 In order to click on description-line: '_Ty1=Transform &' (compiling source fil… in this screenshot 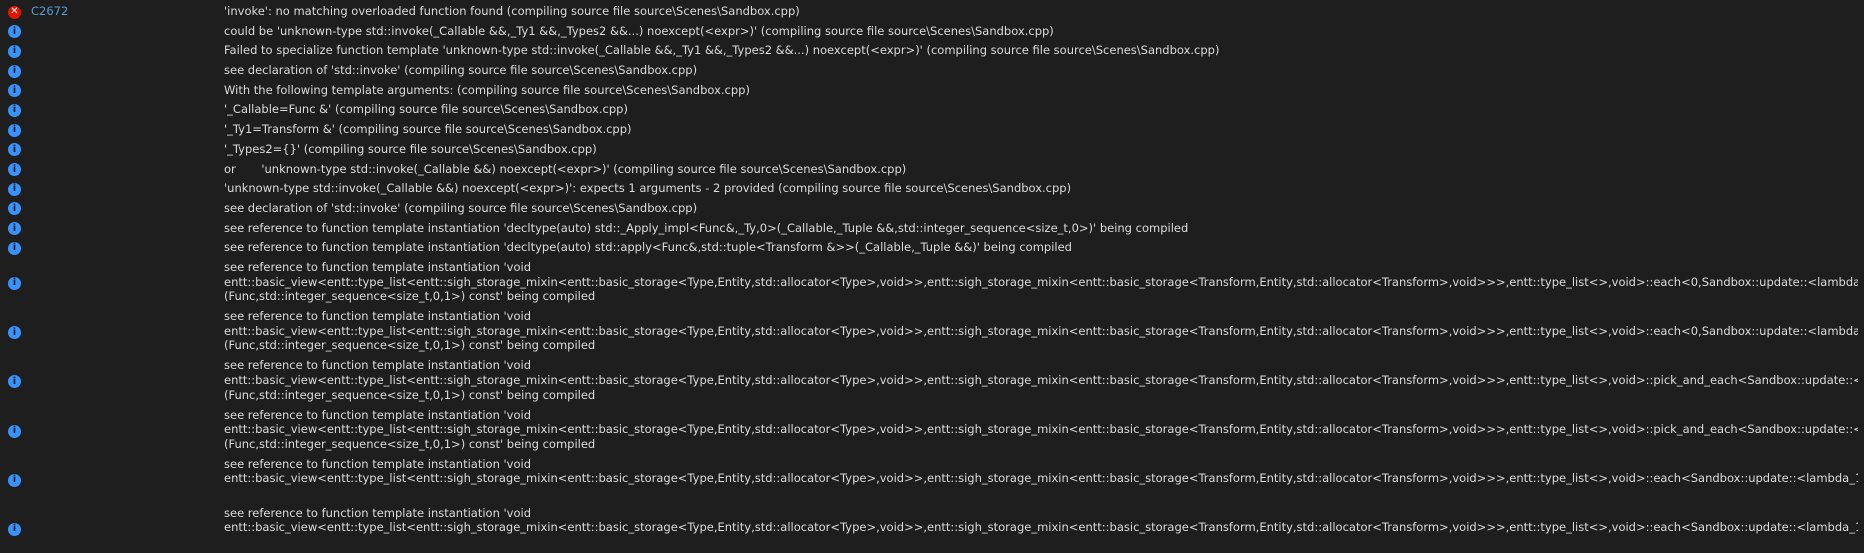, I will do `click(428, 129)`.